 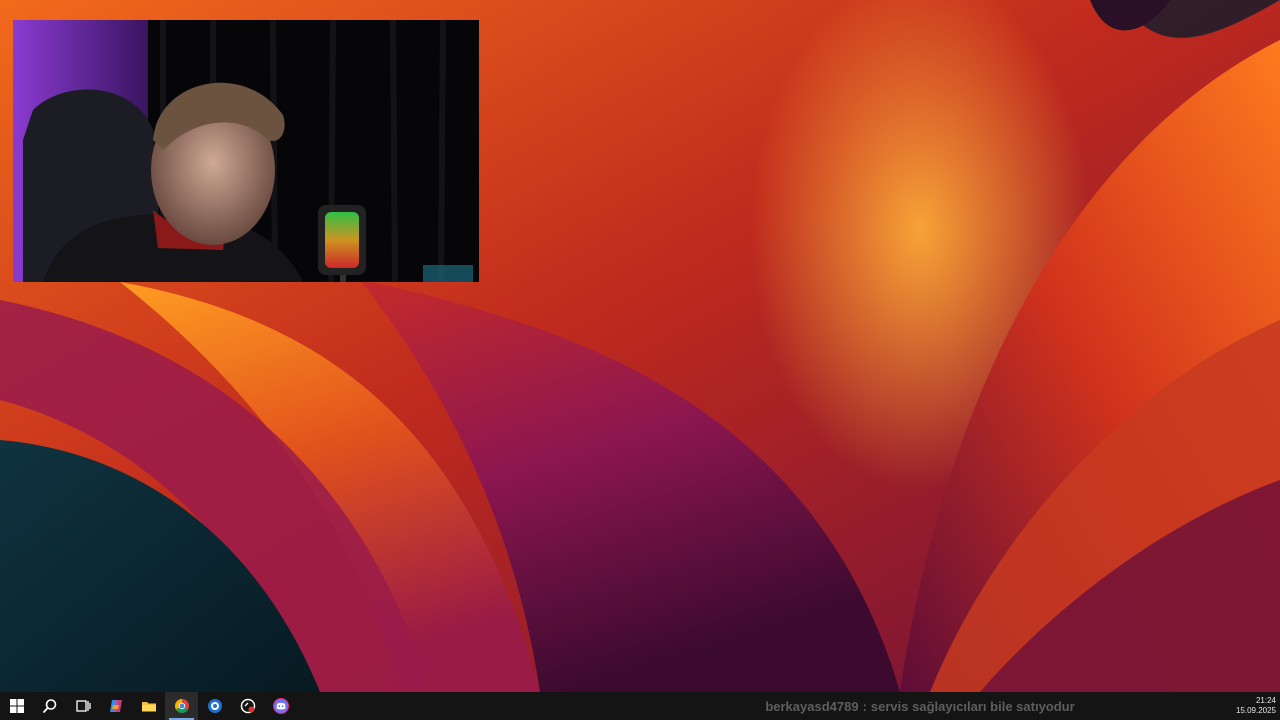 What do you see at coordinates (812, 706) in the screenshot?
I see `chat-username: berkayasd4789` at bounding box center [812, 706].